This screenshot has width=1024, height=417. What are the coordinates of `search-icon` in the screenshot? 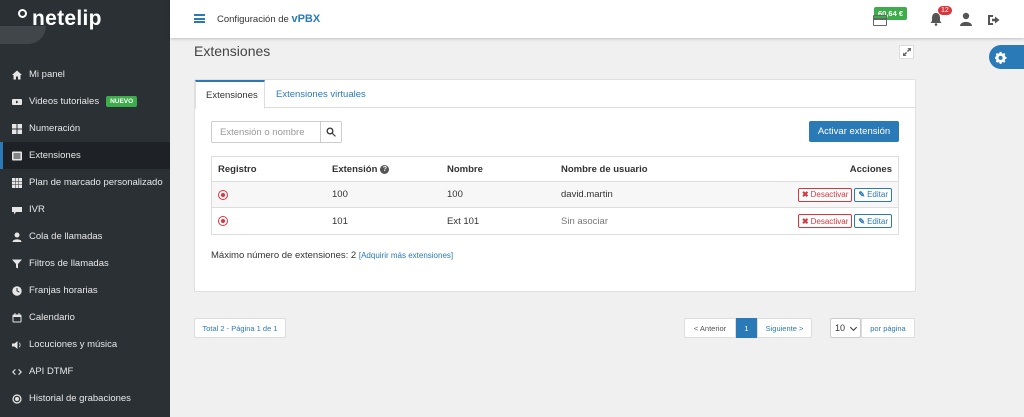 It's located at (331, 132).